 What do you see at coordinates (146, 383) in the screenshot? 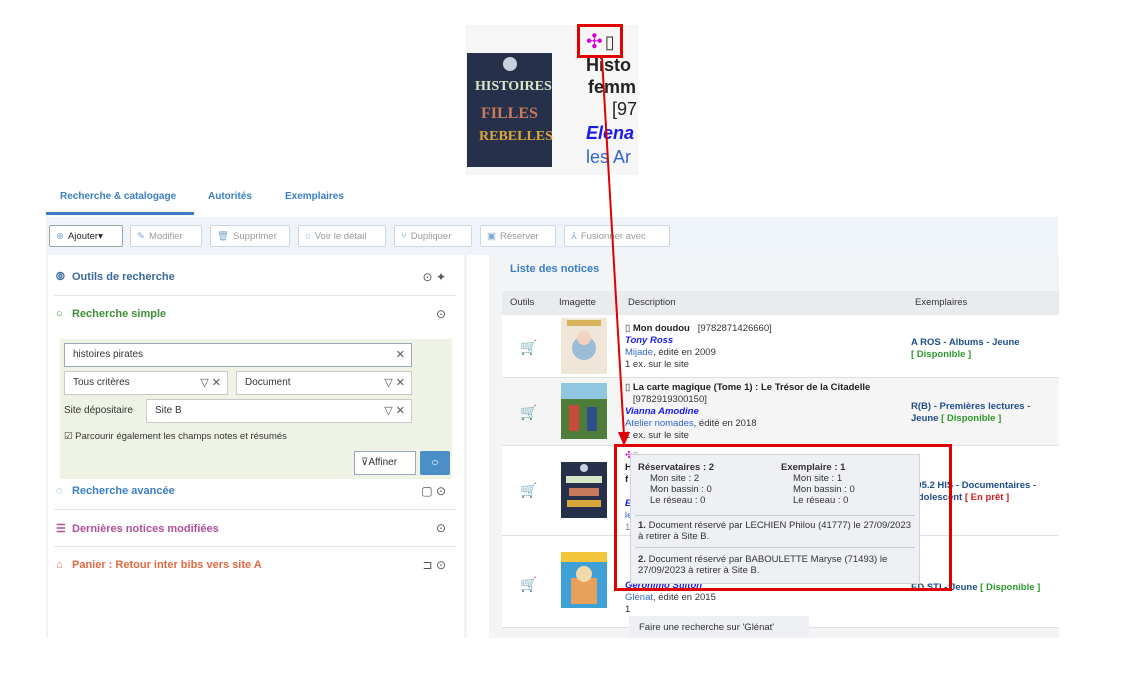
I see `criteria-select: Tous critères ▽ ✕` at bounding box center [146, 383].